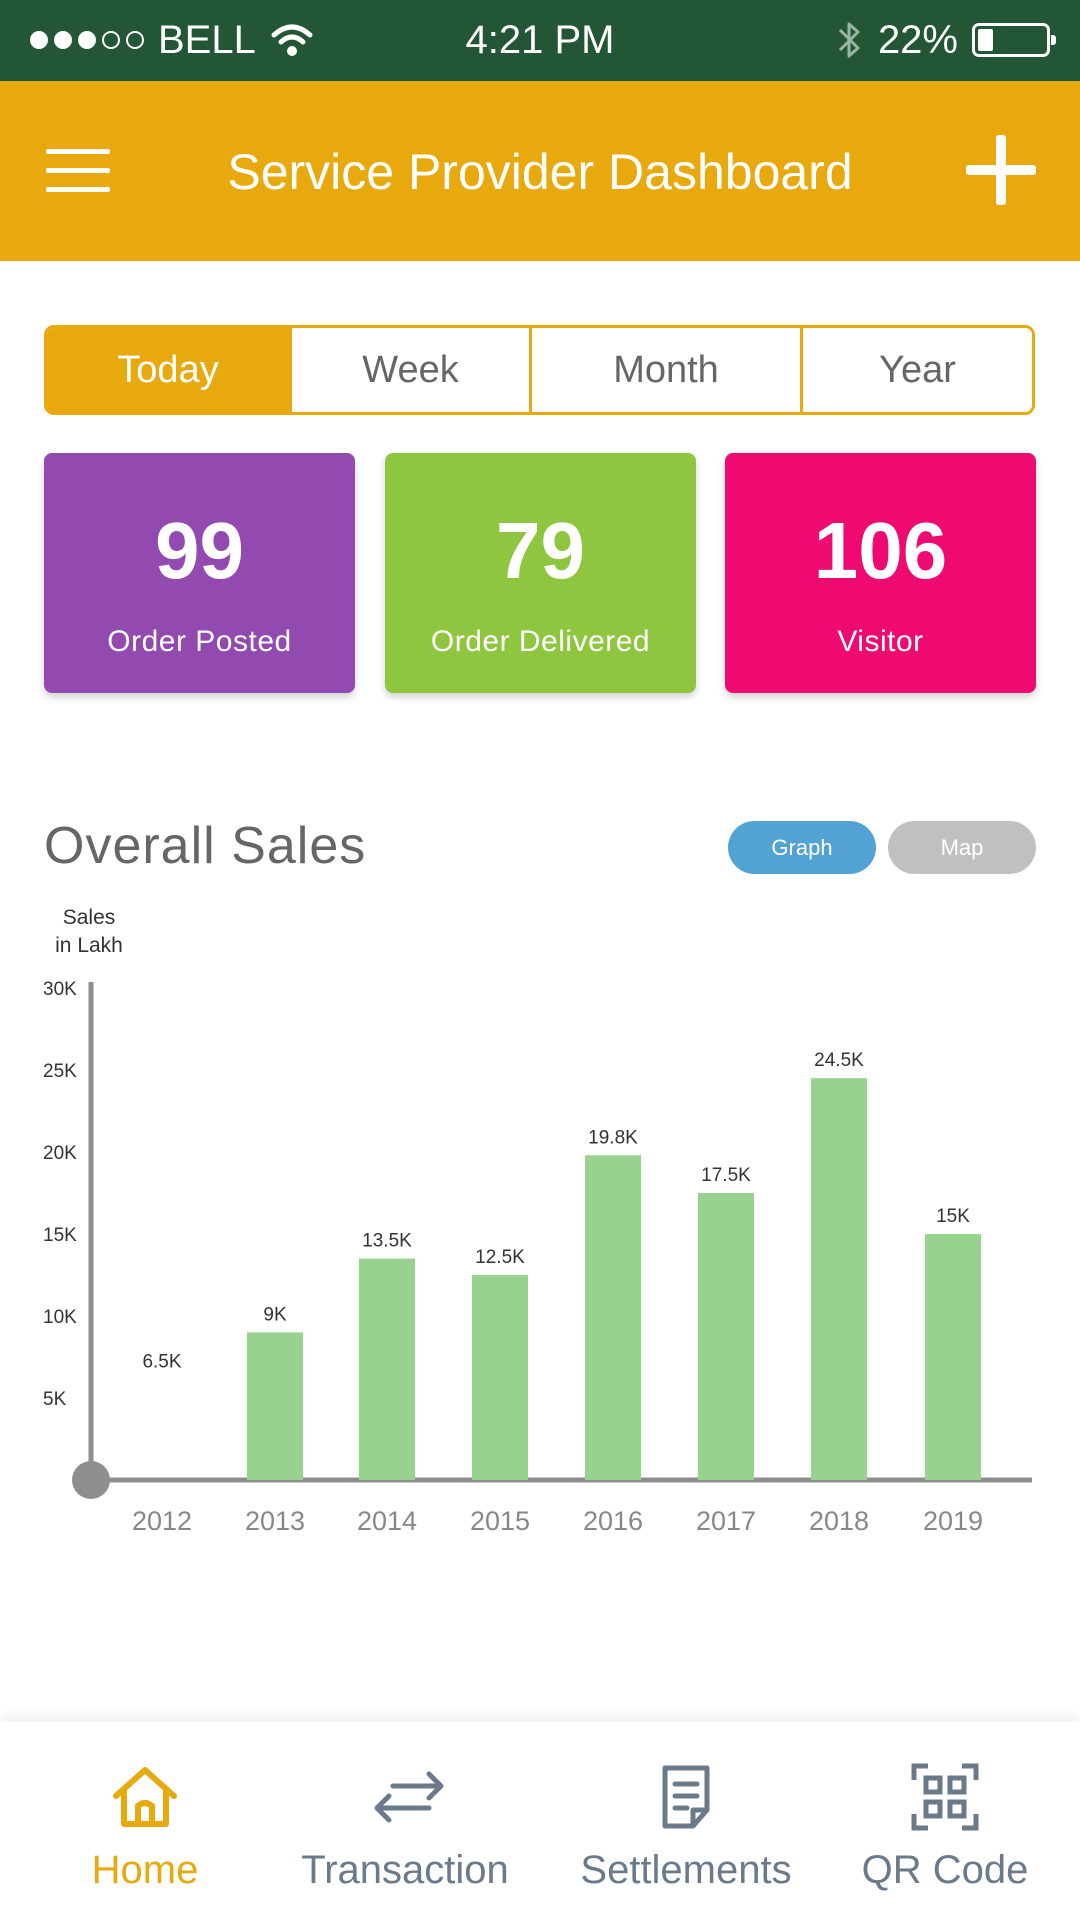 This screenshot has width=1080, height=1920. What do you see at coordinates (540, 40) in the screenshot?
I see `status-bar: BELL 4:21 PM 22%` at bounding box center [540, 40].